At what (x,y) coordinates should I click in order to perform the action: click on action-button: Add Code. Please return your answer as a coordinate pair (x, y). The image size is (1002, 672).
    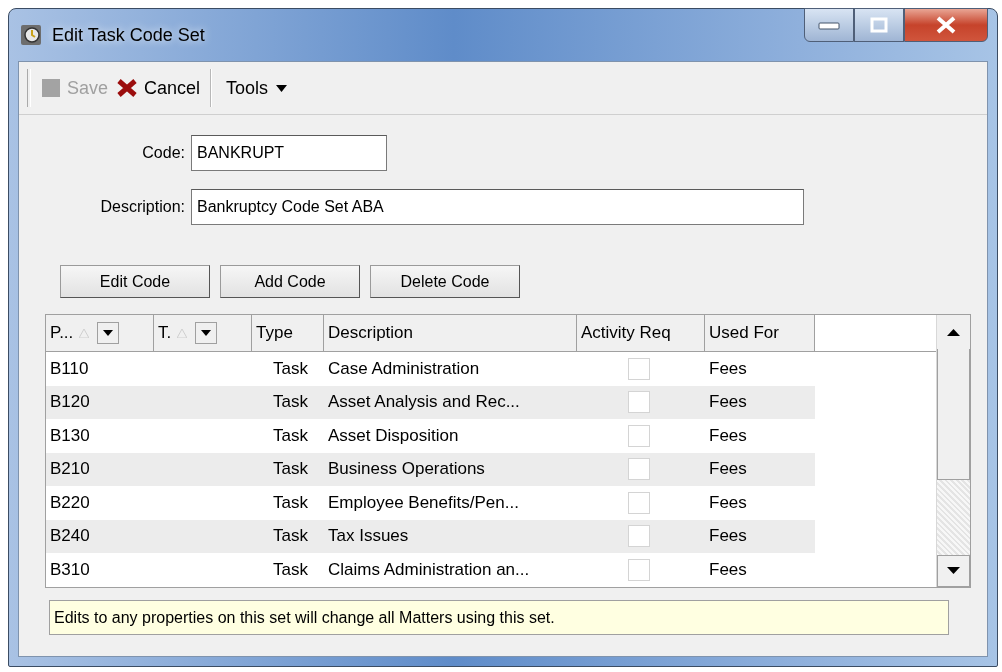
    Looking at the image, I should click on (290, 281).